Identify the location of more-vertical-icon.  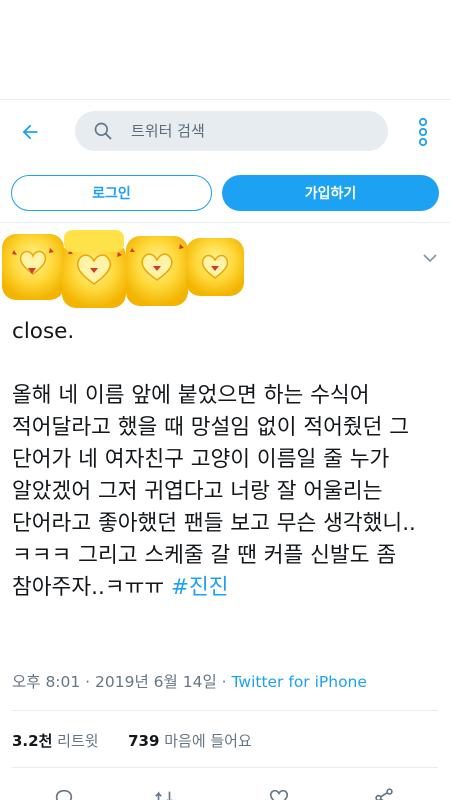
(423, 132).